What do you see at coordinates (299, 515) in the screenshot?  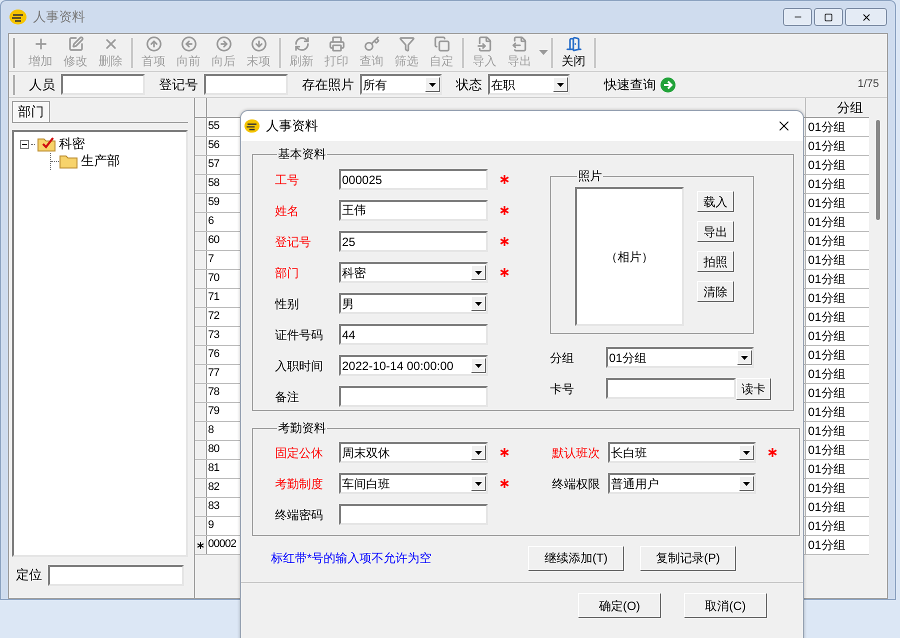 I see `field-label: 终端密码` at bounding box center [299, 515].